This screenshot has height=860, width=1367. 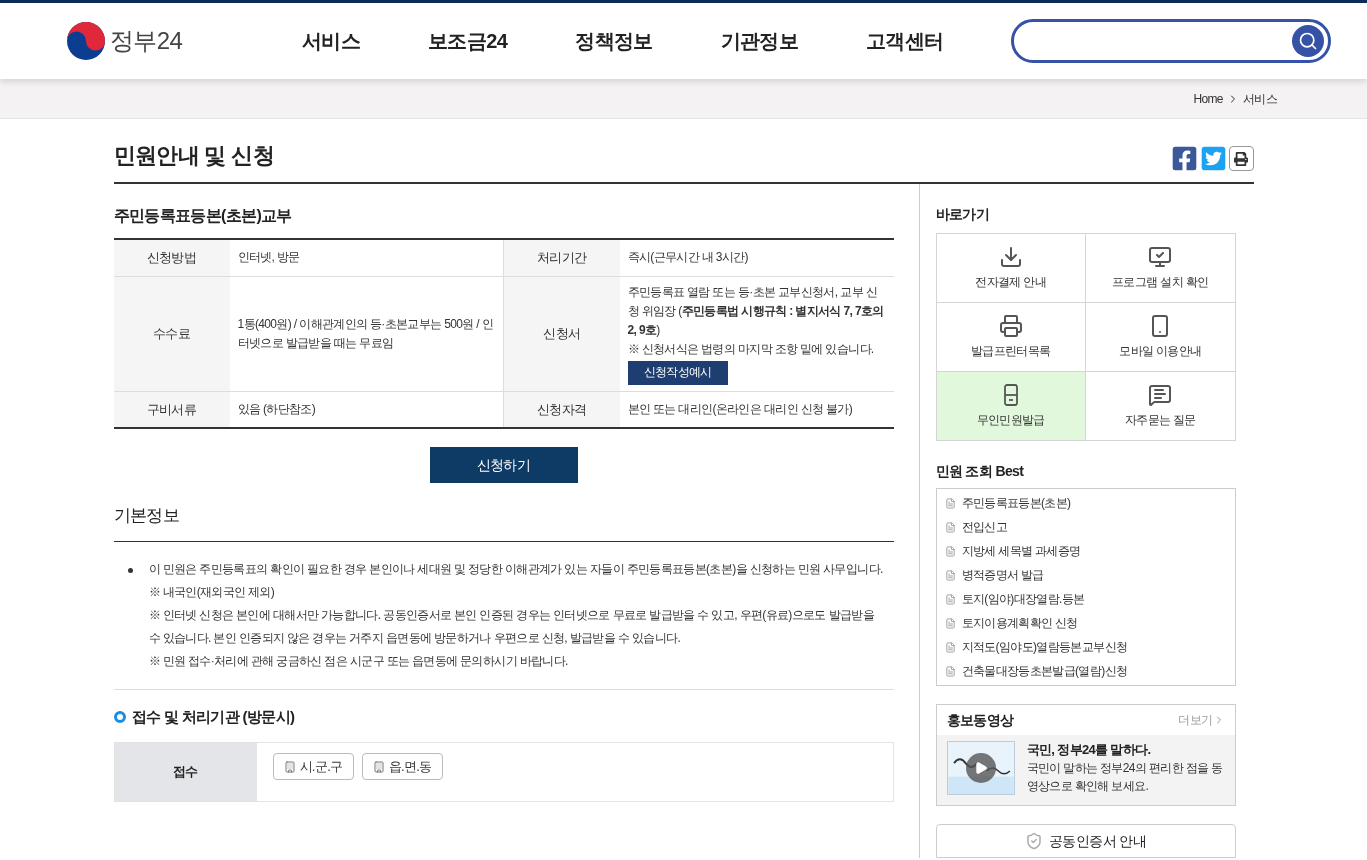 I want to click on certificate-link: 공동인증서 안내, so click(x=1085, y=841).